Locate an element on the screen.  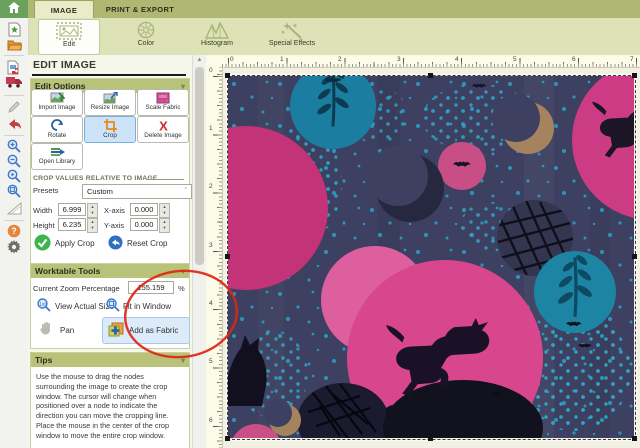
tips-header: Tips ▾ is located at coordinates (110, 360).